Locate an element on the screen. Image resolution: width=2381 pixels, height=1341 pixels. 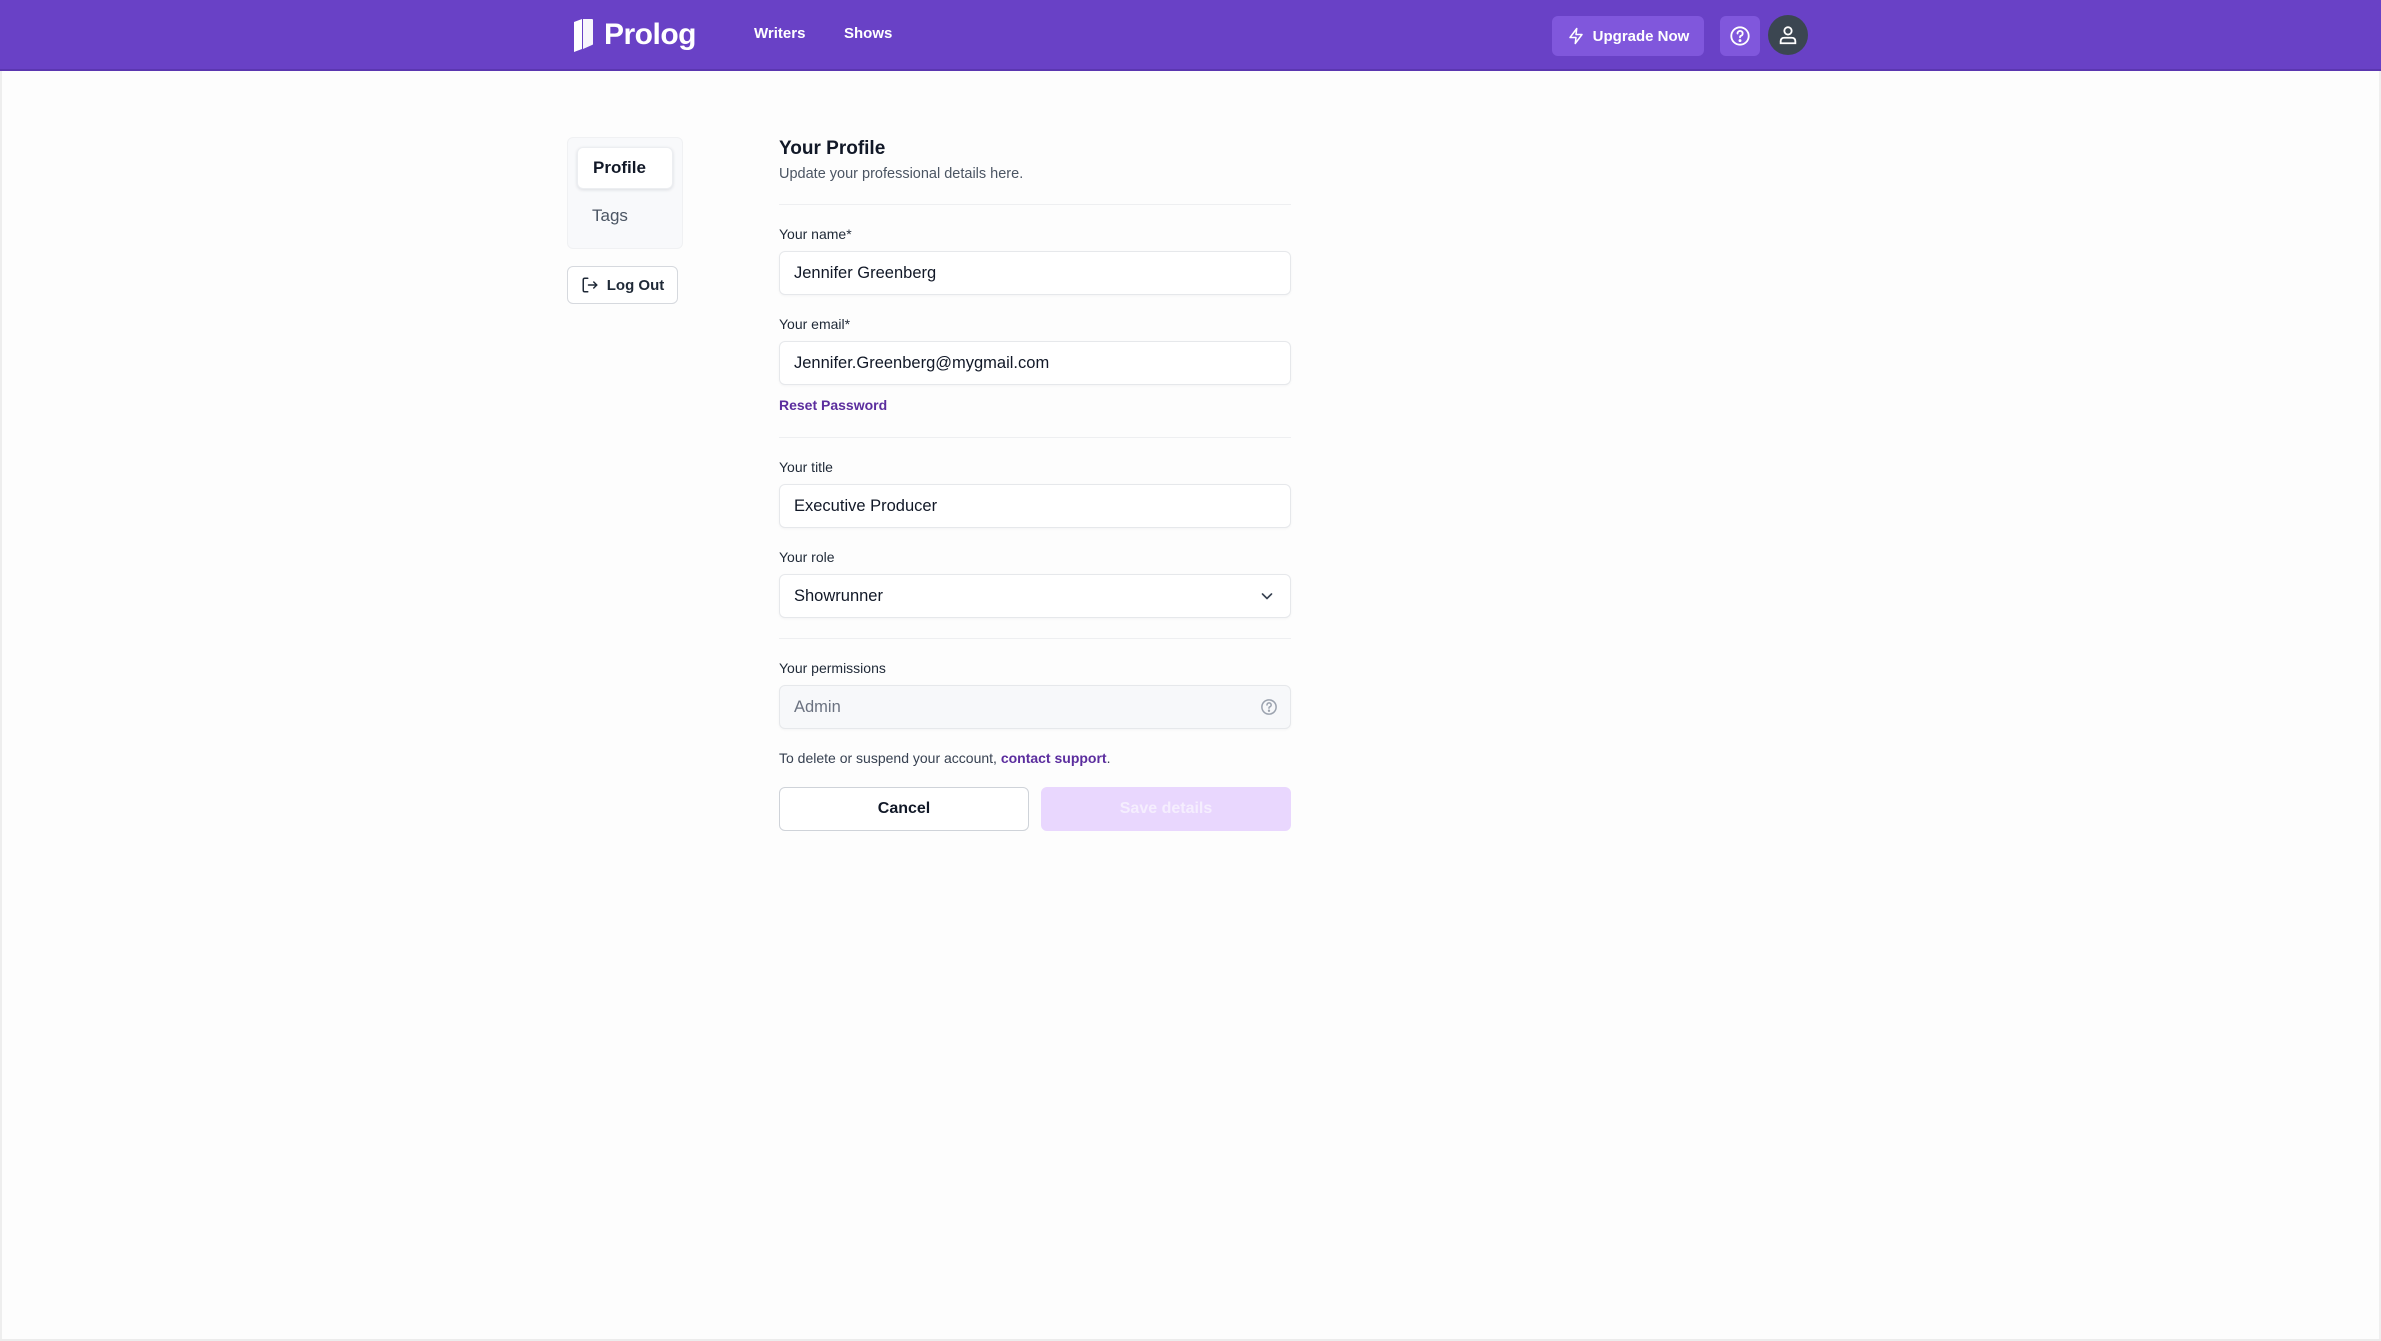
prolog-logo-icon is located at coordinates (583, 35).